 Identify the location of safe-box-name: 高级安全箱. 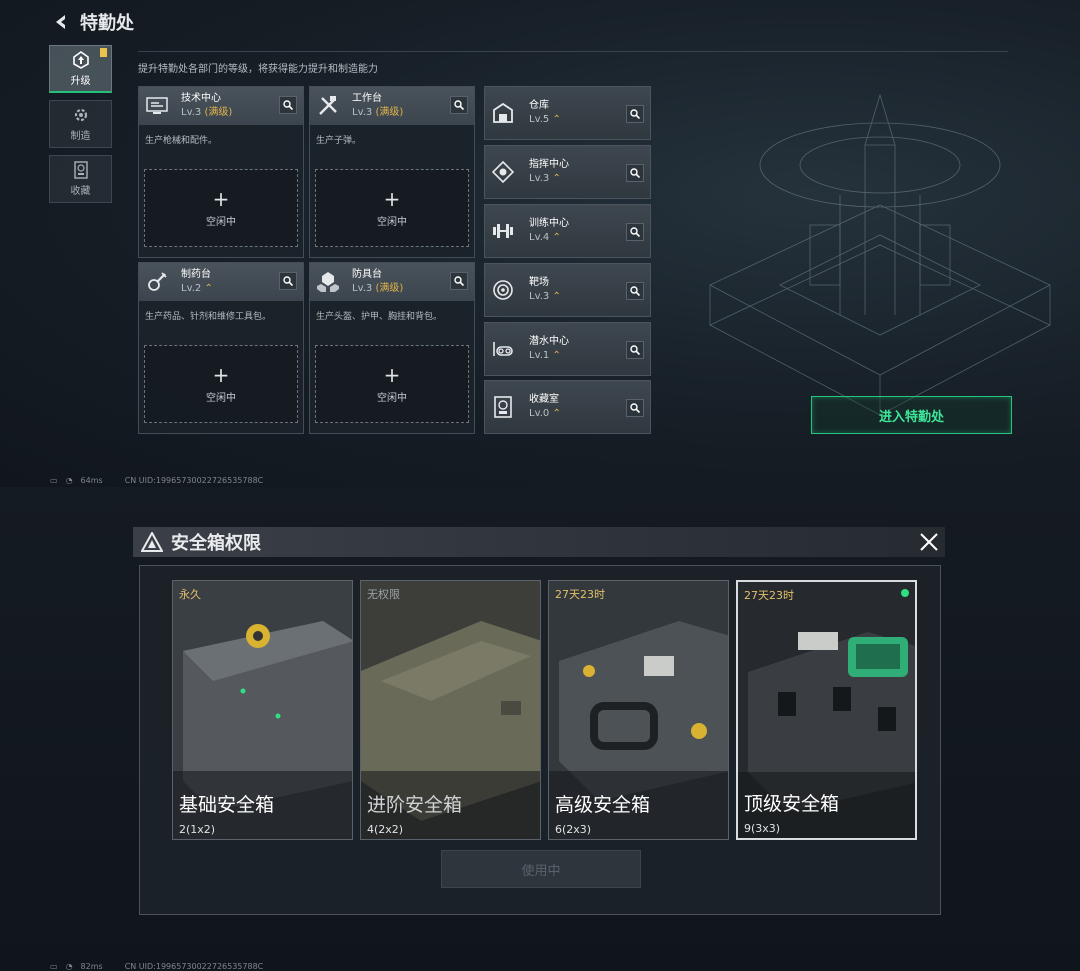
(603, 805).